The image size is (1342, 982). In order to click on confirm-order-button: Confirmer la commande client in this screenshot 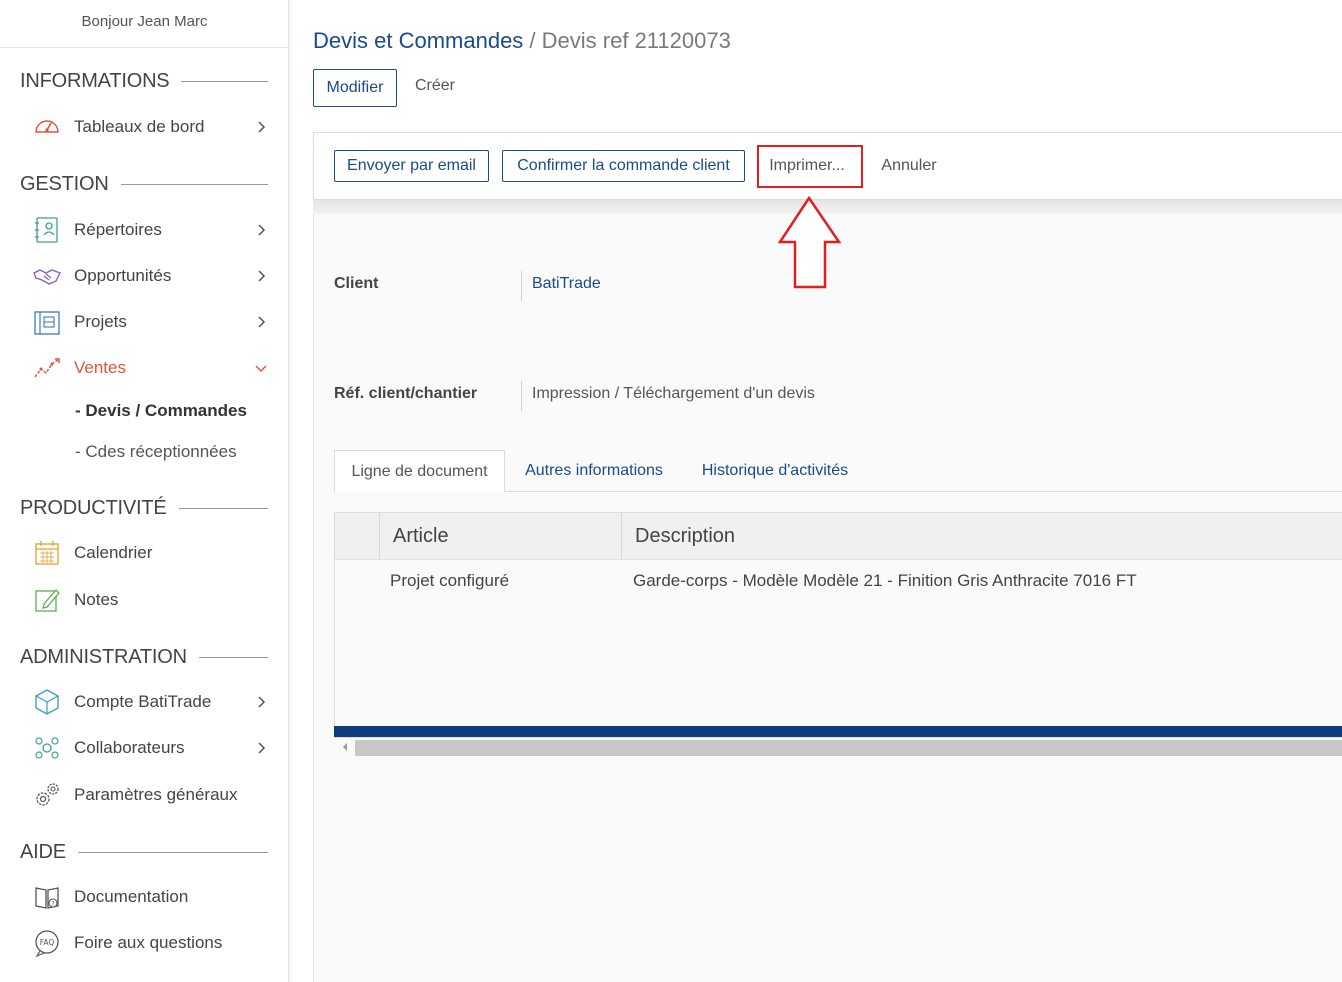, I will do `click(623, 166)`.